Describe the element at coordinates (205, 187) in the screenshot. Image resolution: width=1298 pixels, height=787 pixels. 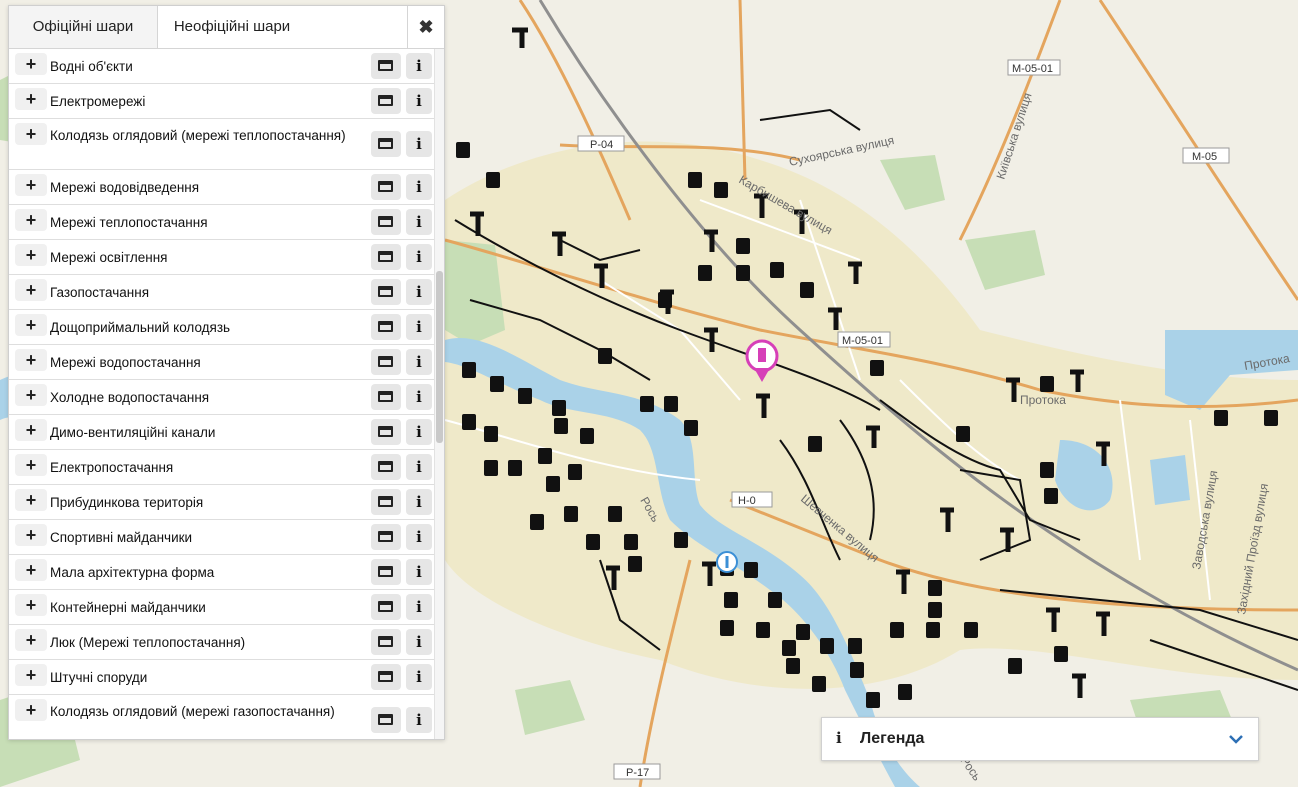
I see `layer-name: Мережі водовідведення` at that location.